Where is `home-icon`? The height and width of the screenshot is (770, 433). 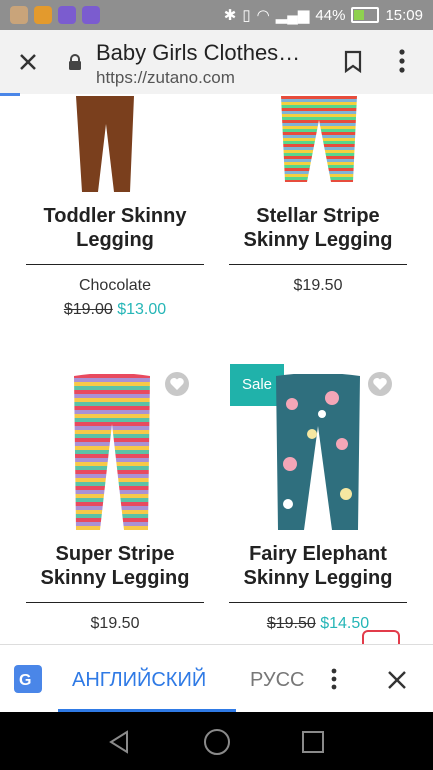
home-icon is located at coordinates (217, 742).